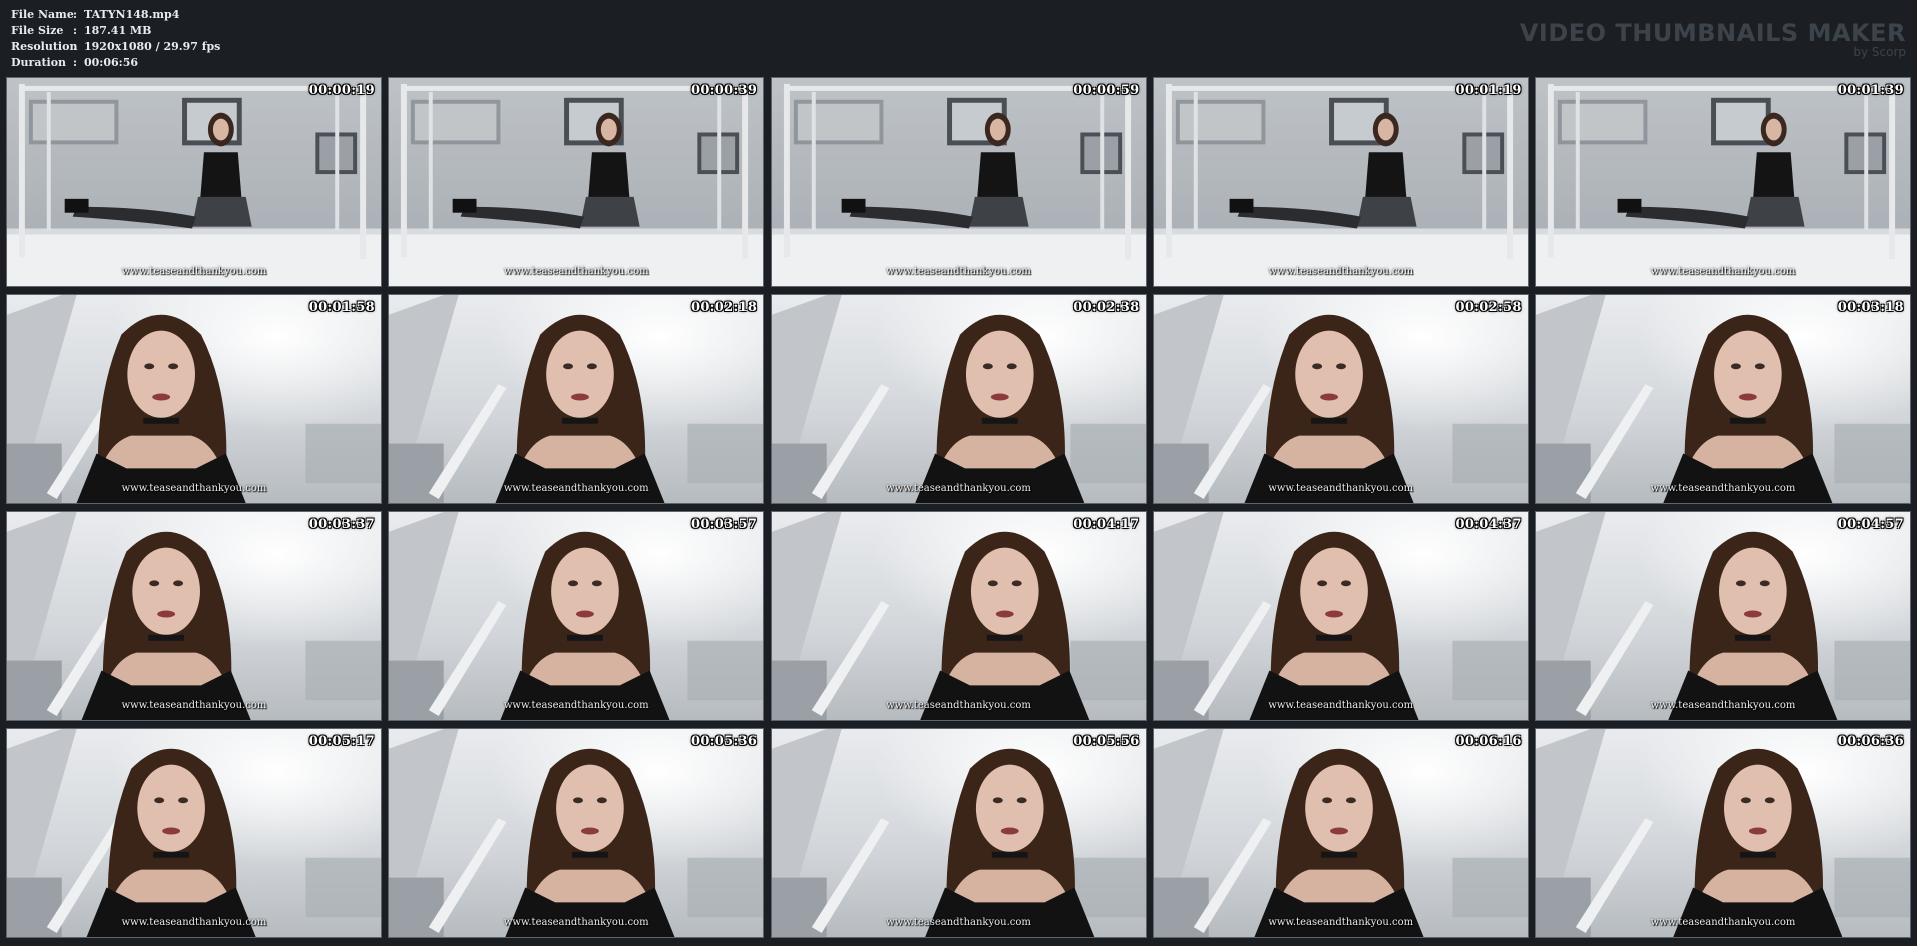 Image resolution: width=1917 pixels, height=946 pixels. Describe the element at coordinates (724, 524) in the screenshot. I see `timestamp-label: 00:03:57` at that location.